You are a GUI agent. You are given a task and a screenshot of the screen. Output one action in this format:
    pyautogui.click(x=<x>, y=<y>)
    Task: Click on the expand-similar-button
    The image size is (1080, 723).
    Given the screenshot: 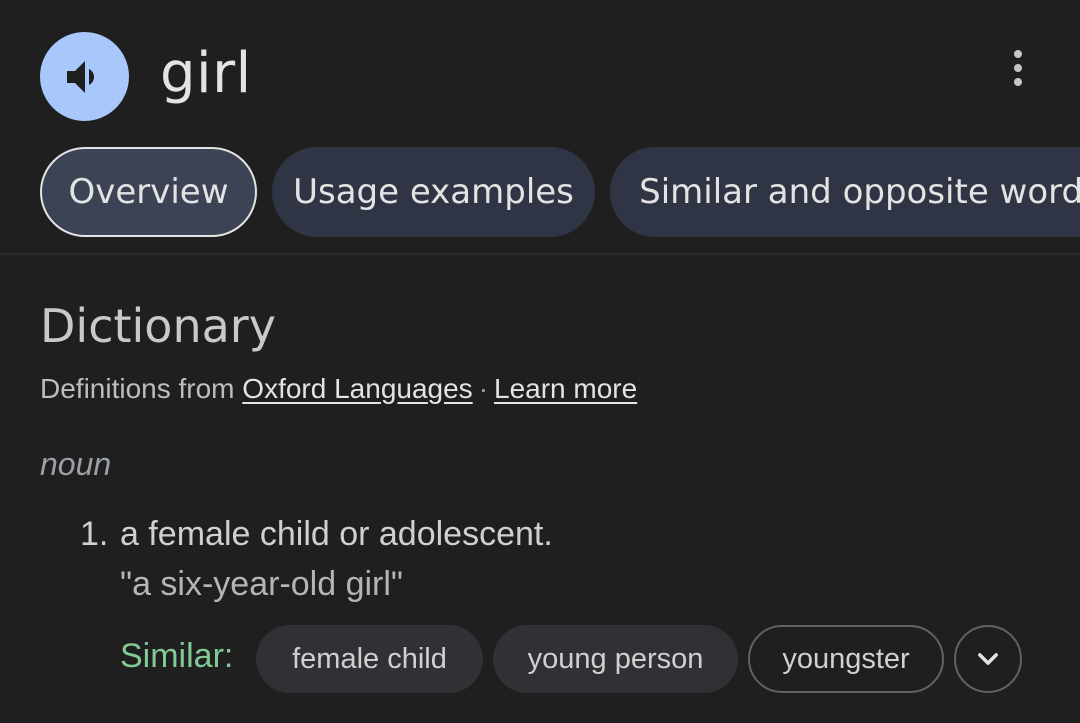 What is the action you would take?
    pyautogui.click(x=988, y=659)
    